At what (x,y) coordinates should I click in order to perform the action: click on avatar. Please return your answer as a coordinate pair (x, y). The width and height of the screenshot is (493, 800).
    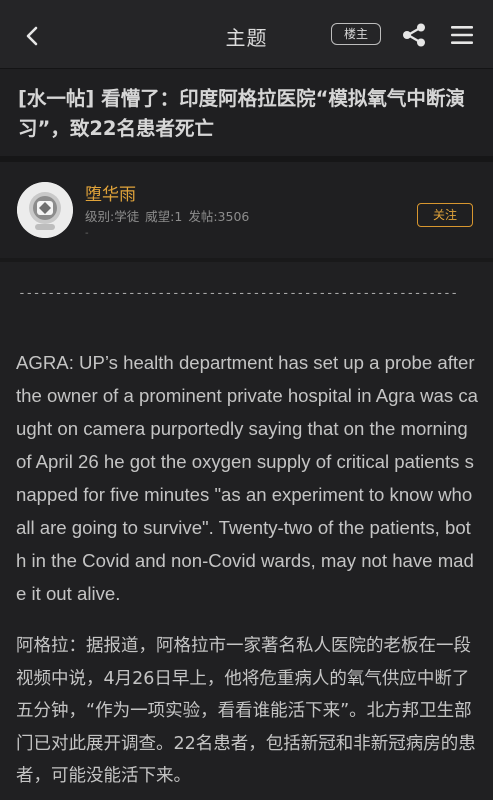
    Looking at the image, I should click on (45, 210).